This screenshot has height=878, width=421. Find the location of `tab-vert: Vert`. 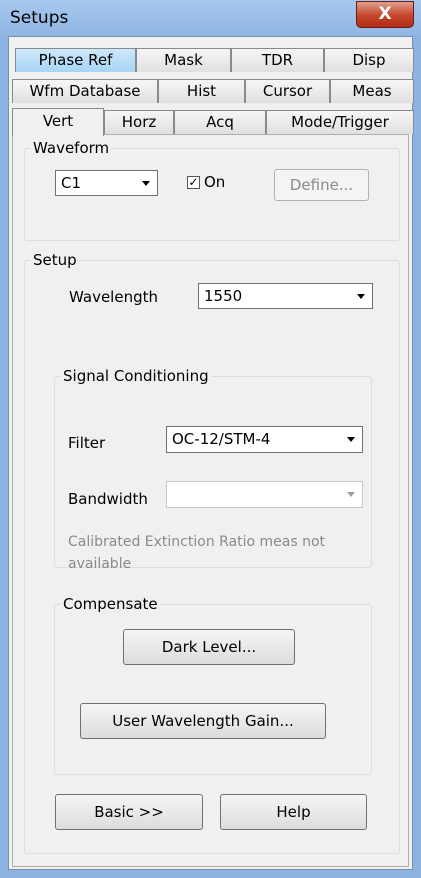

tab-vert: Vert is located at coordinates (58, 122).